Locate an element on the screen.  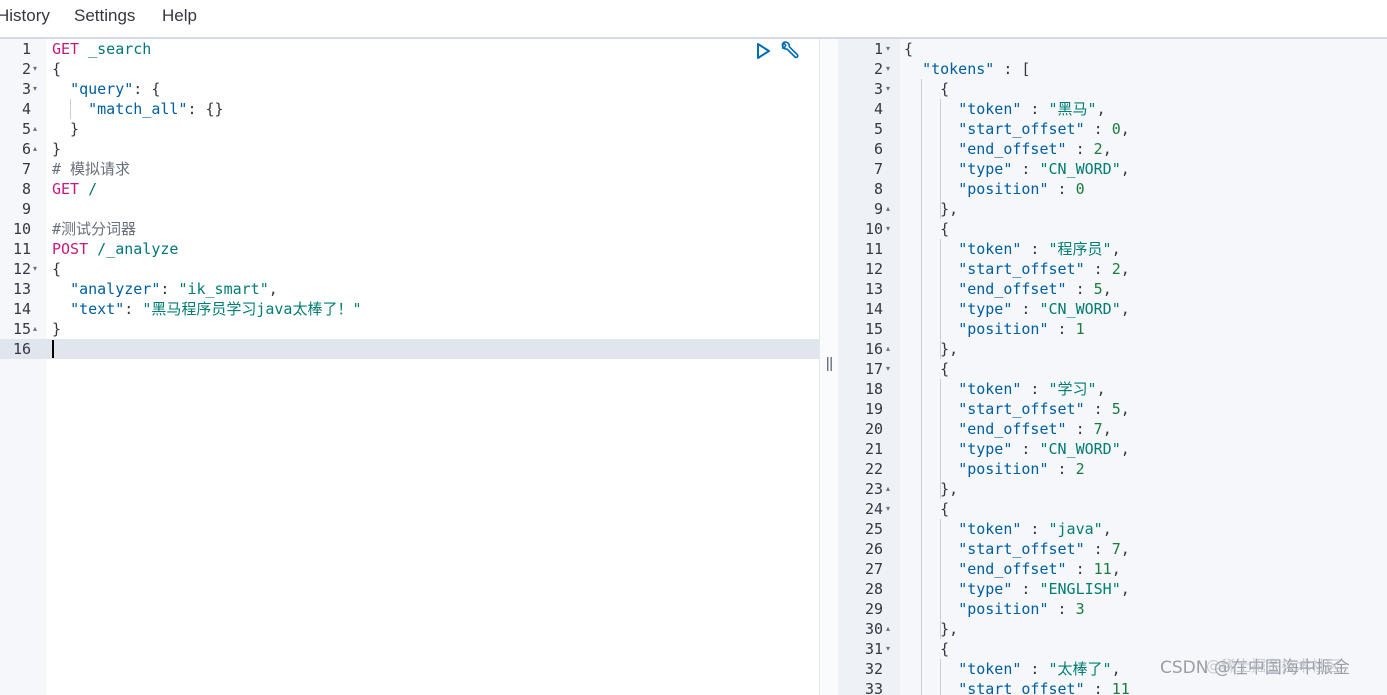
line-number: 1 is located at coordinates (26, 49).